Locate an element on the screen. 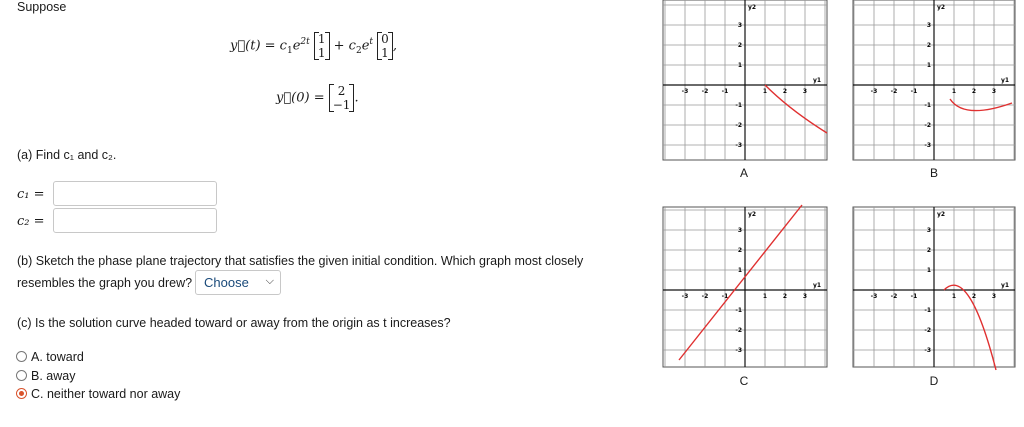  graph-b: -3 -2 -1 1 2 3 3 2 1 -1 -2 -3 y2 y1 is located at coordinates (934, 80).